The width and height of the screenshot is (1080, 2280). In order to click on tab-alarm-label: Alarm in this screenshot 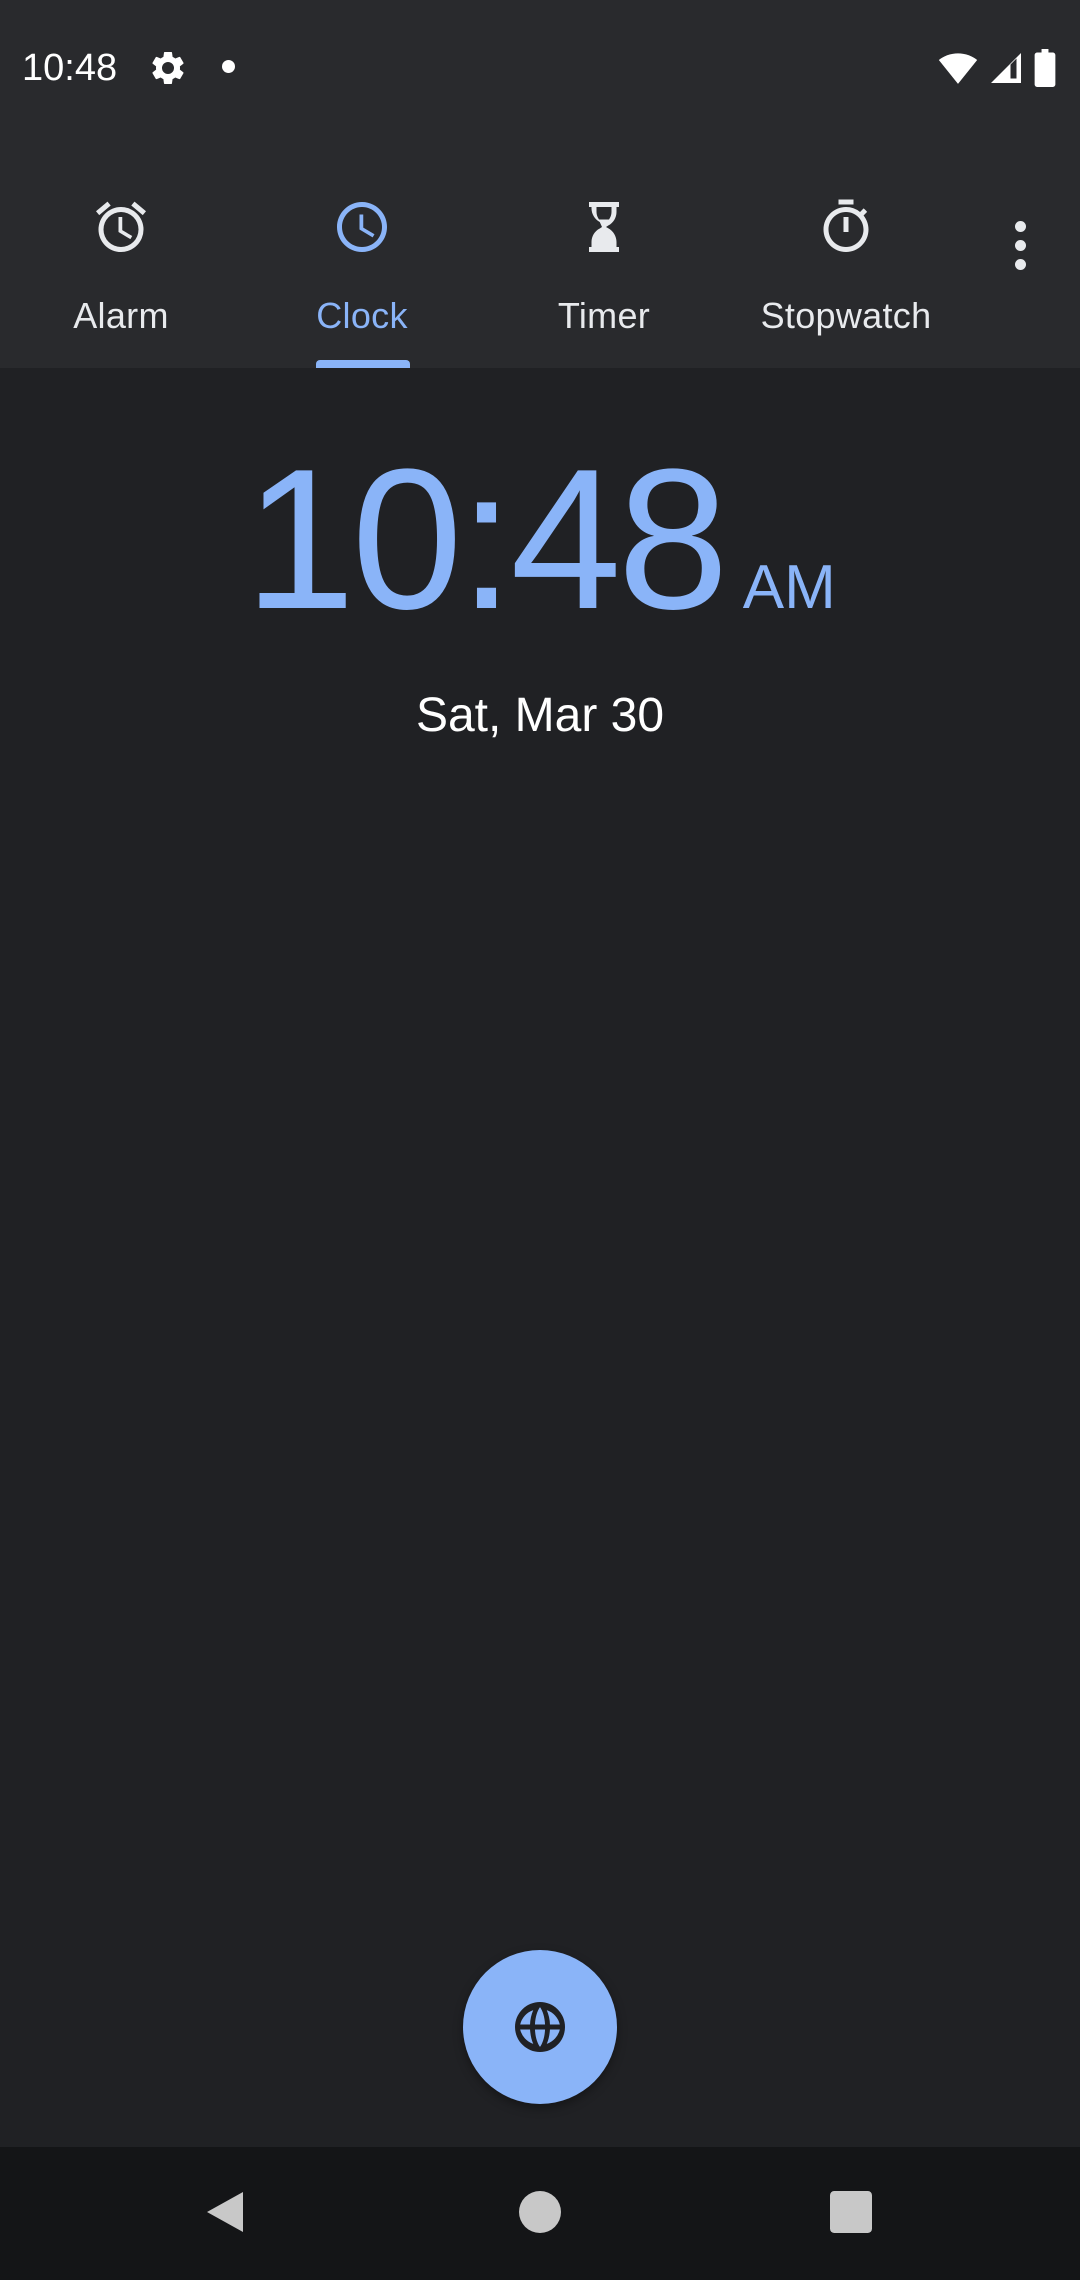, I will do `click(121, 315)`.